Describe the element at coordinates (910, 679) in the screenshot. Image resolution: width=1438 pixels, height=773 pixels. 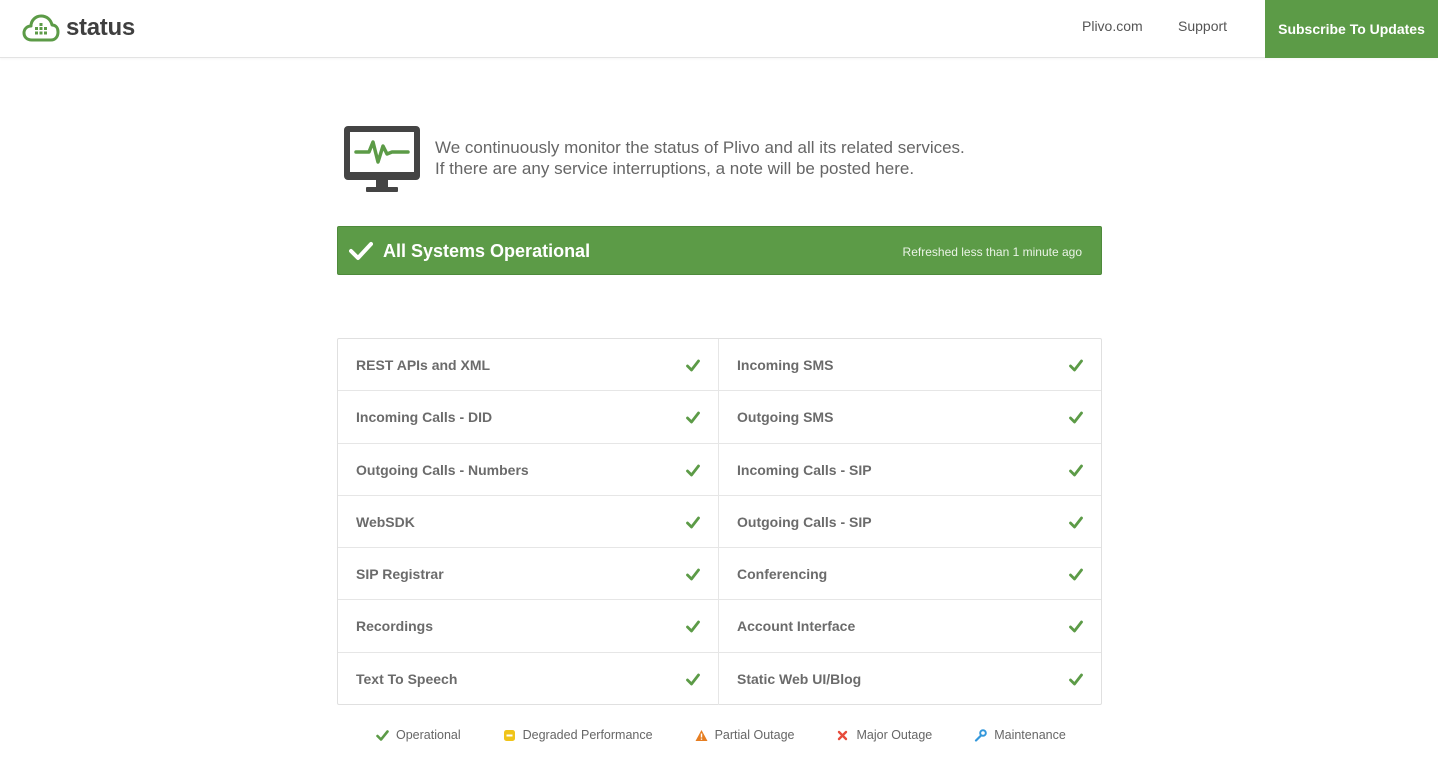
I see `component-row: Static Web UI/Blog` at that location.